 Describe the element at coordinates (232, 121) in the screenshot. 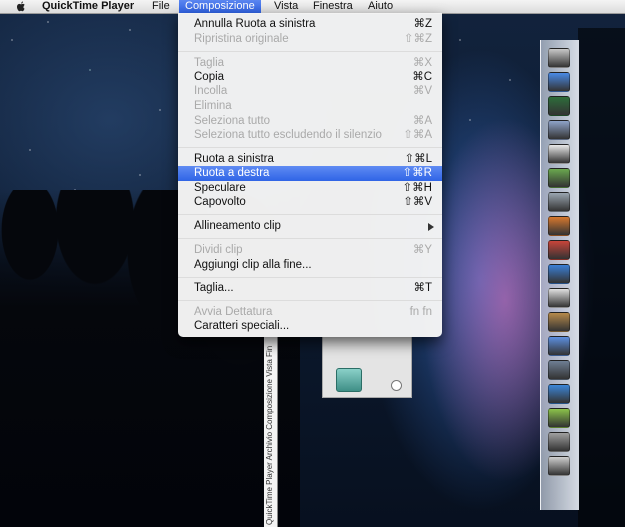

I see `menu-item-label: Seleziona tutto` at that location.